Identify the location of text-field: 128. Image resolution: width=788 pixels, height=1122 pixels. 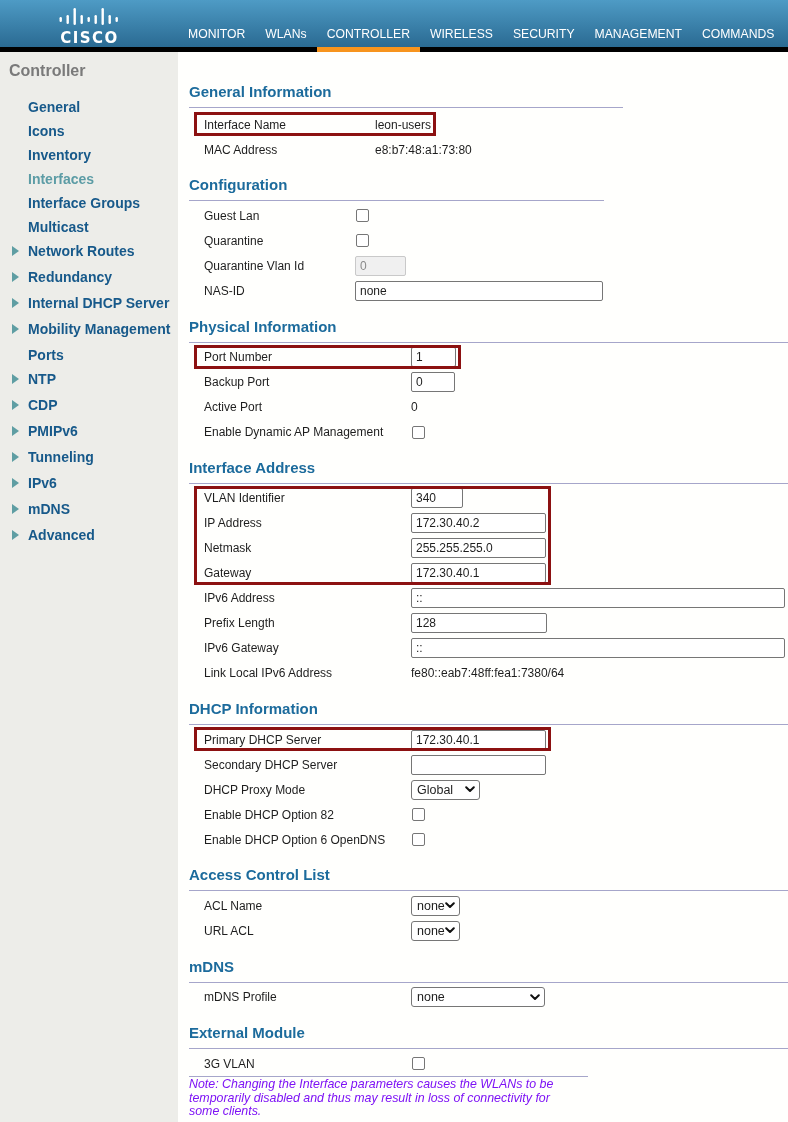
(479, 623).